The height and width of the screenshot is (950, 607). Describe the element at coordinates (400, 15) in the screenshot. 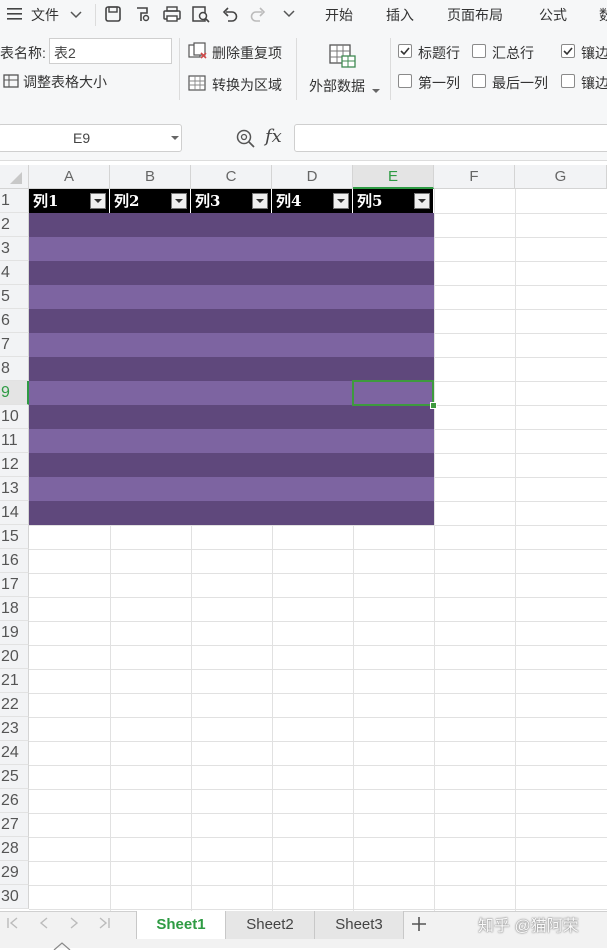

I see `tab-insert: 插入` at that location.